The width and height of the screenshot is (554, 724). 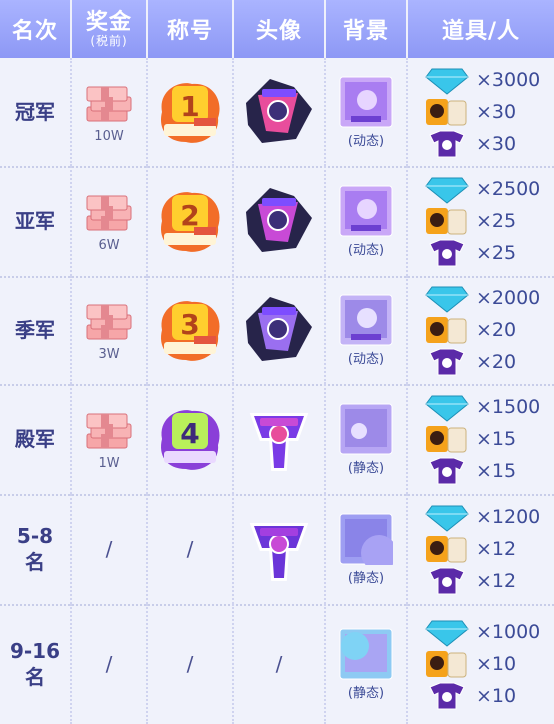 What do you see at coordinates (109, 136) in the screenshot?
I see `bonus-amount: 10W` at bounding box center [109, 136].